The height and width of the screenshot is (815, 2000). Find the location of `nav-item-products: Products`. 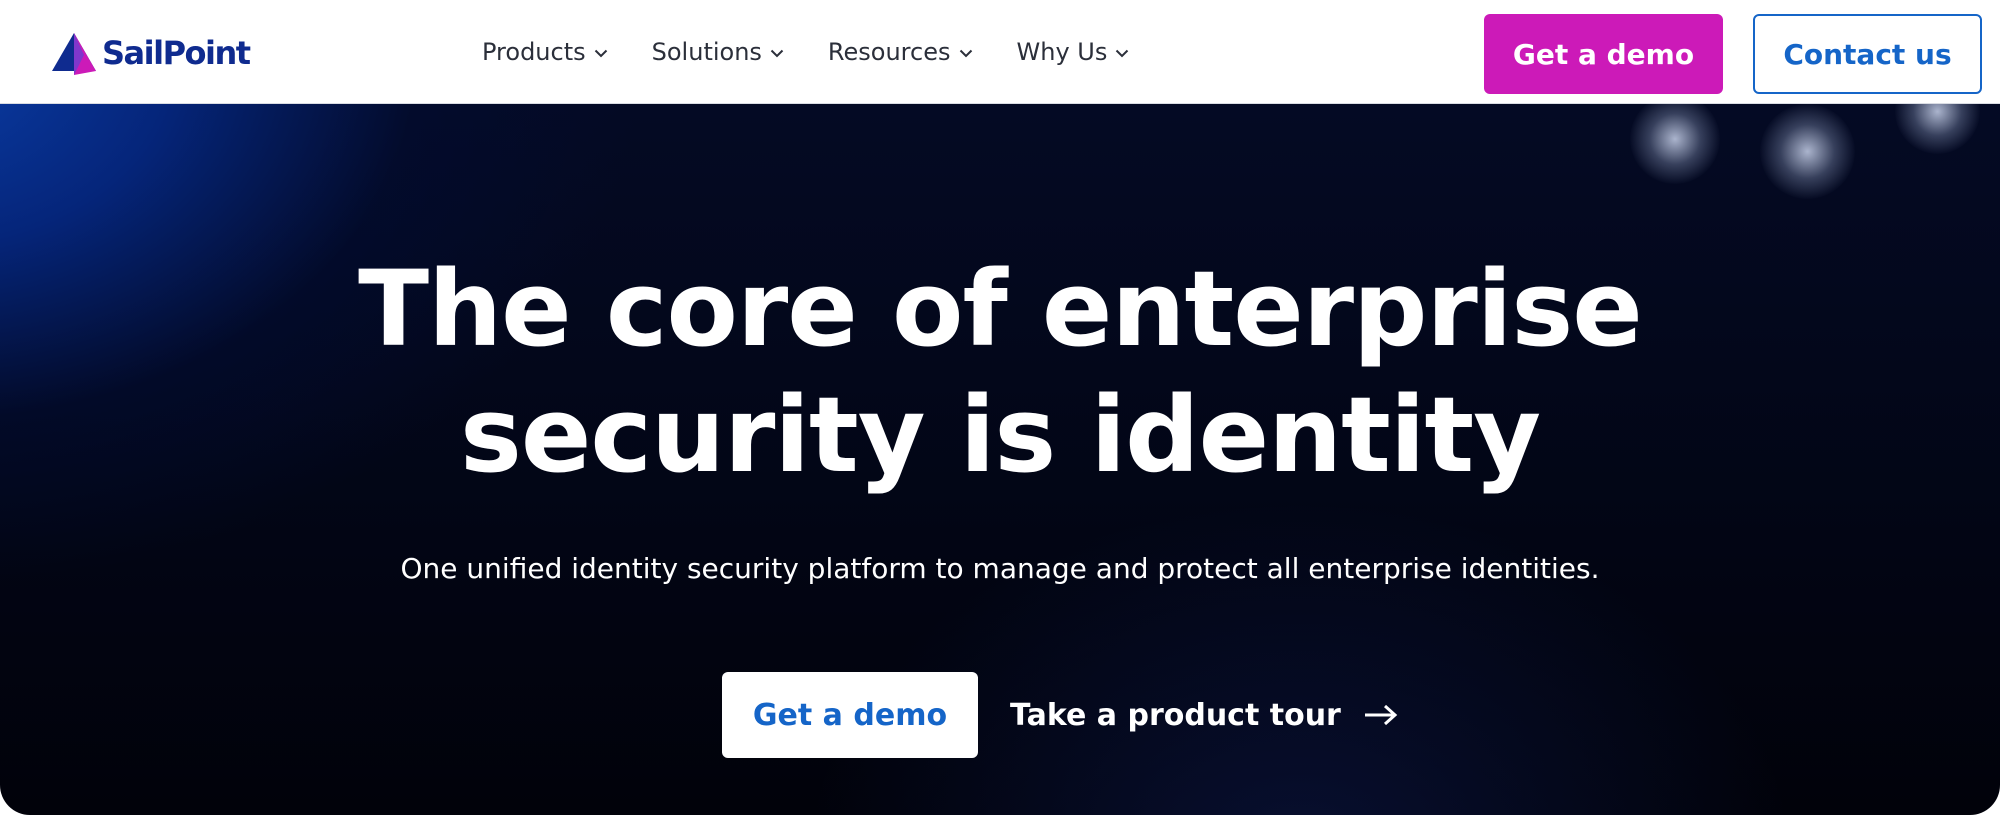

nav-item-products: Products is located at coordinates (545, 52).